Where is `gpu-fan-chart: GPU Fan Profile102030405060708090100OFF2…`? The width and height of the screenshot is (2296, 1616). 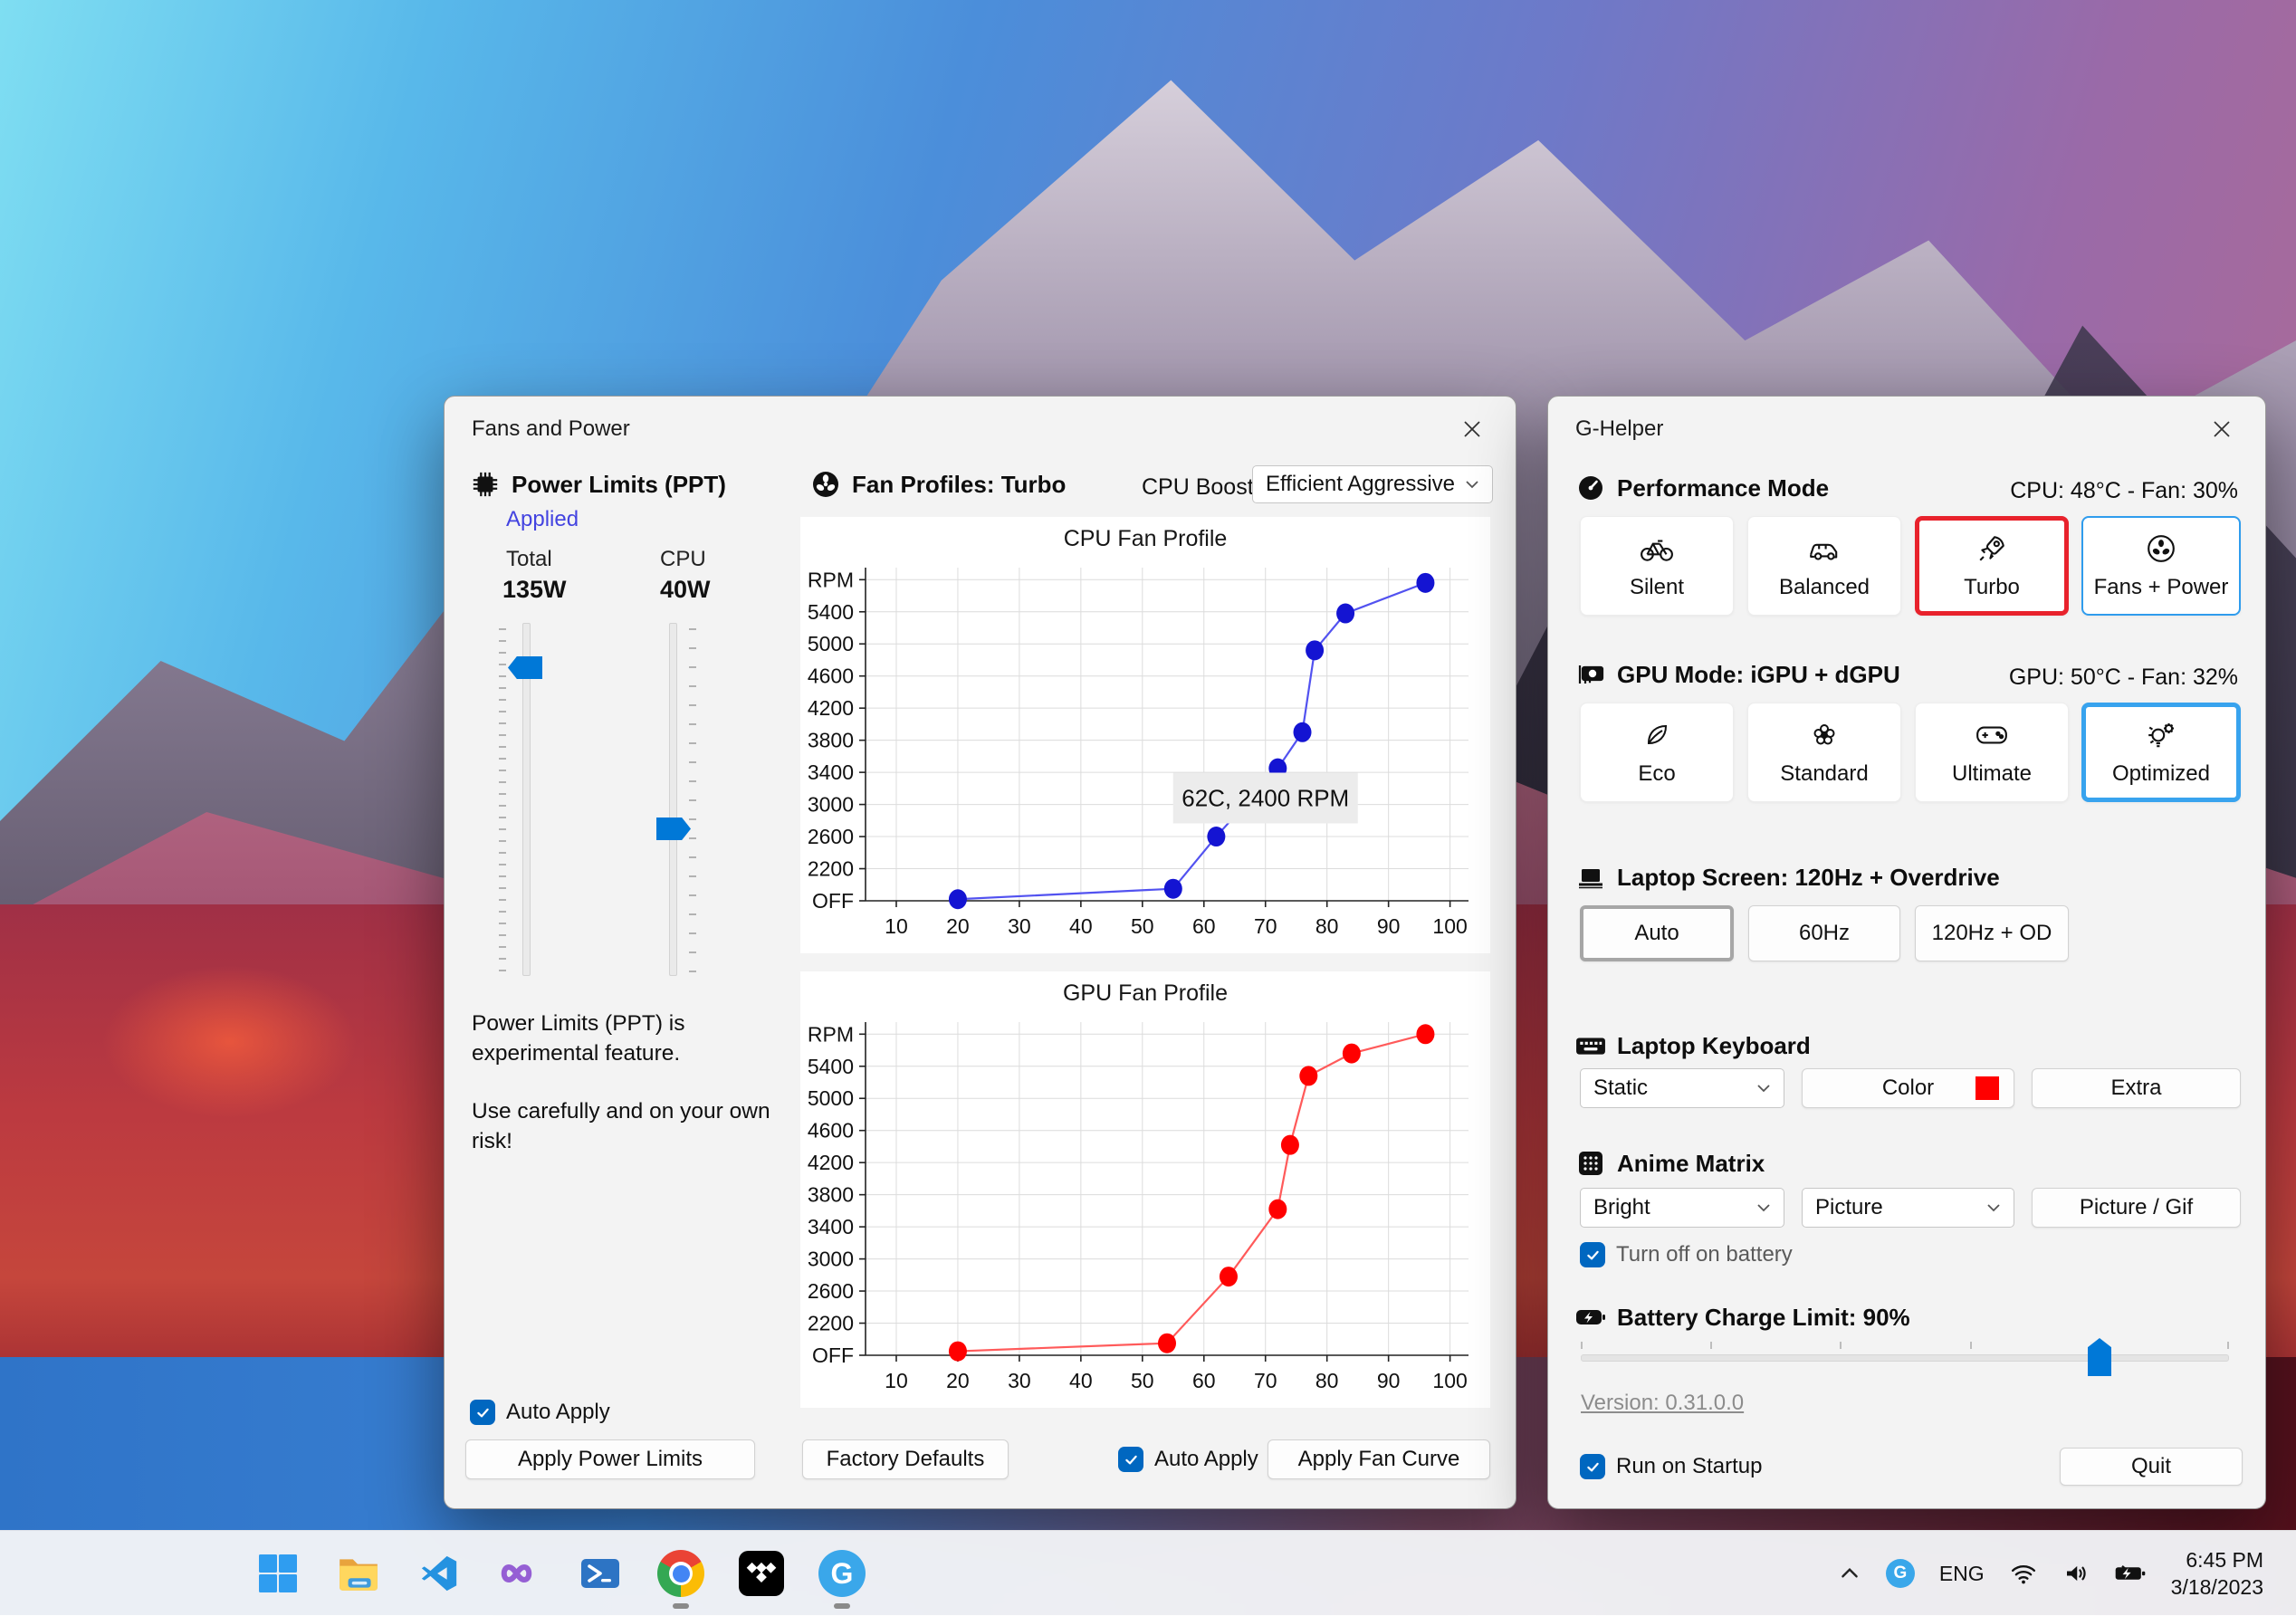 gpu-fan-chart: GPU Fan Profile102030405060708090100OFF2… is located at coordinates (1145, 1189).